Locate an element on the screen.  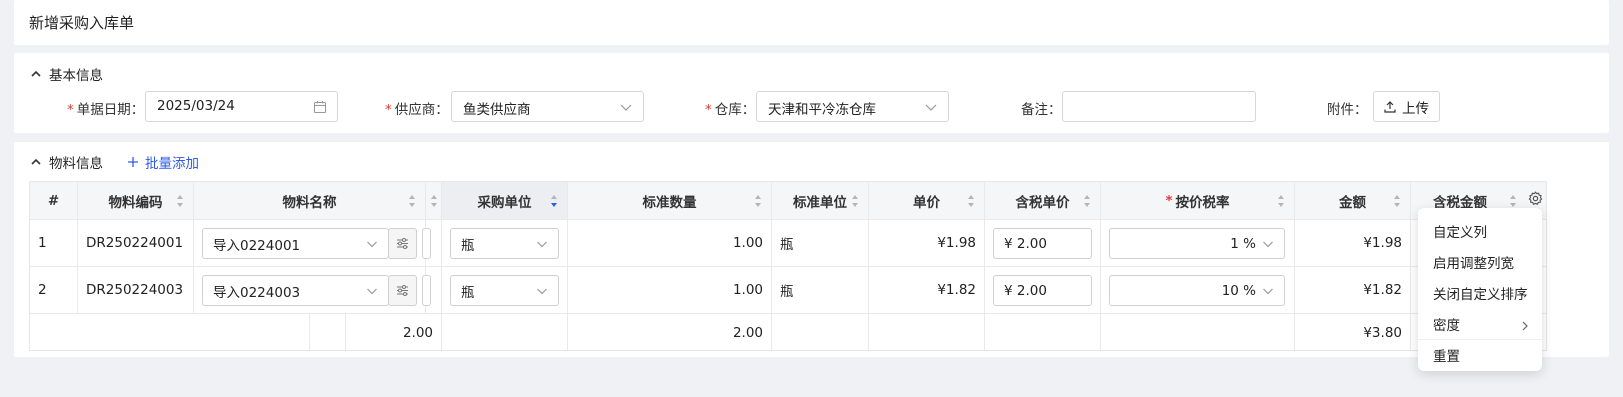
doc-date-field: 2025/03/24 is located at coordinates (241, 106).